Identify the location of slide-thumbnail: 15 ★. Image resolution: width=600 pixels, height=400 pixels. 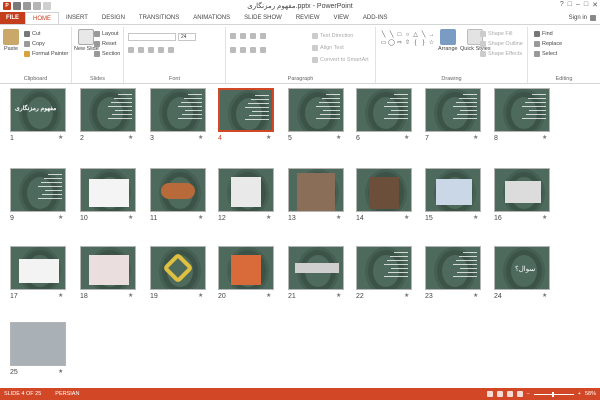
(457, 196).